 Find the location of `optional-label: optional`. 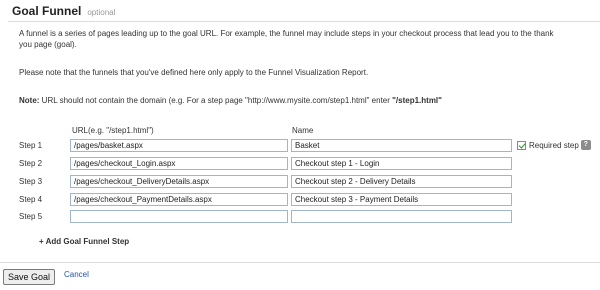

optional-label: optional is located at coordinates (101, 12).